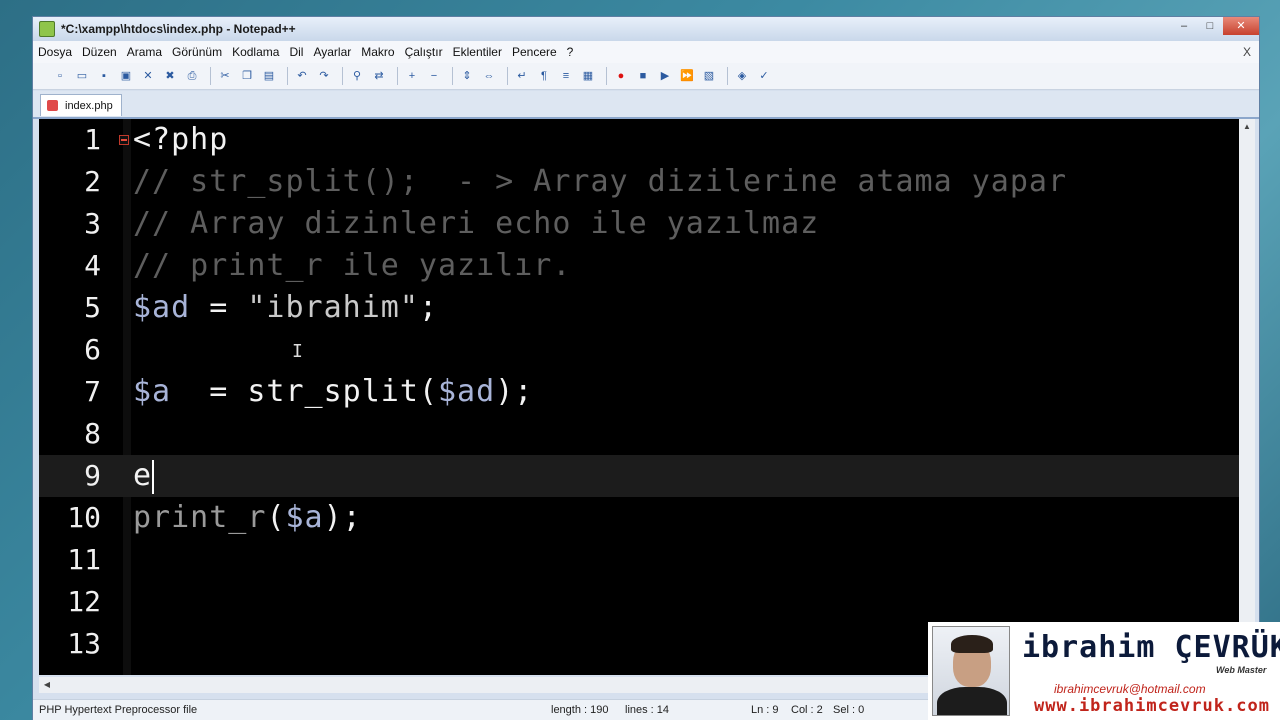 Image resolution: width=1280 pixels, height=720 pixels. I want to click on zoom-out-icon: −, so click(434, 76).